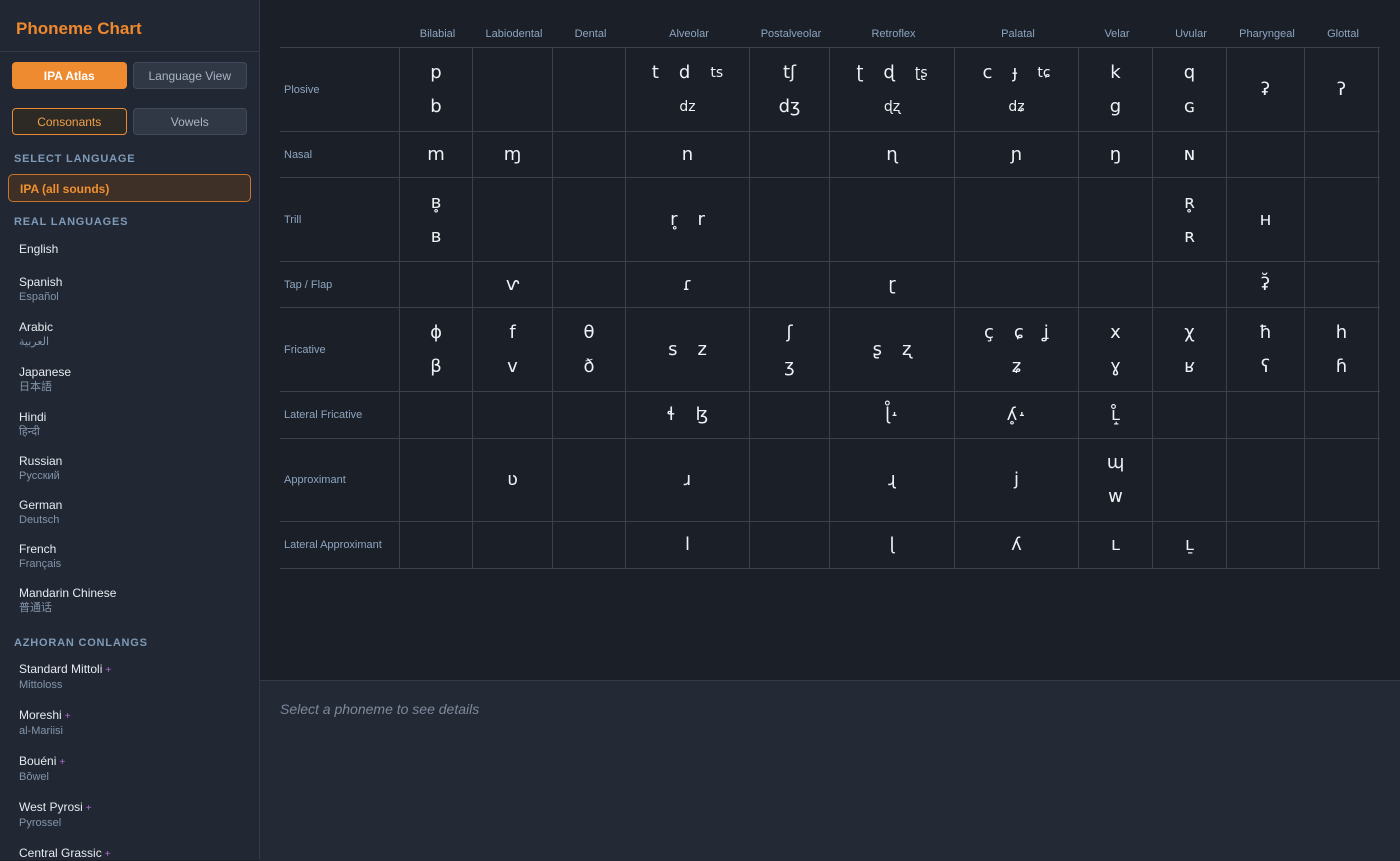 The width and height of the screenshot is (1400, 861). Describe the element at coordinates (1189, 107) in the screenshot. I see `phoneme-symbol: ɢ` at that location.